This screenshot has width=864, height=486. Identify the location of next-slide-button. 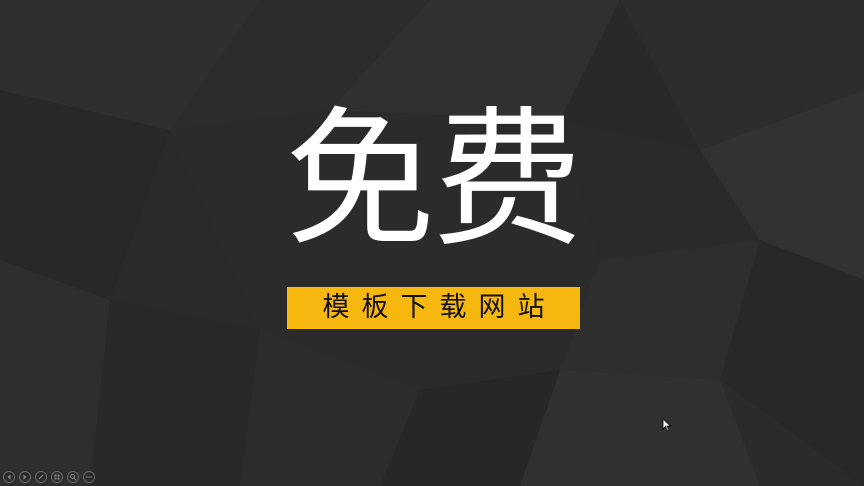
(25, 477).